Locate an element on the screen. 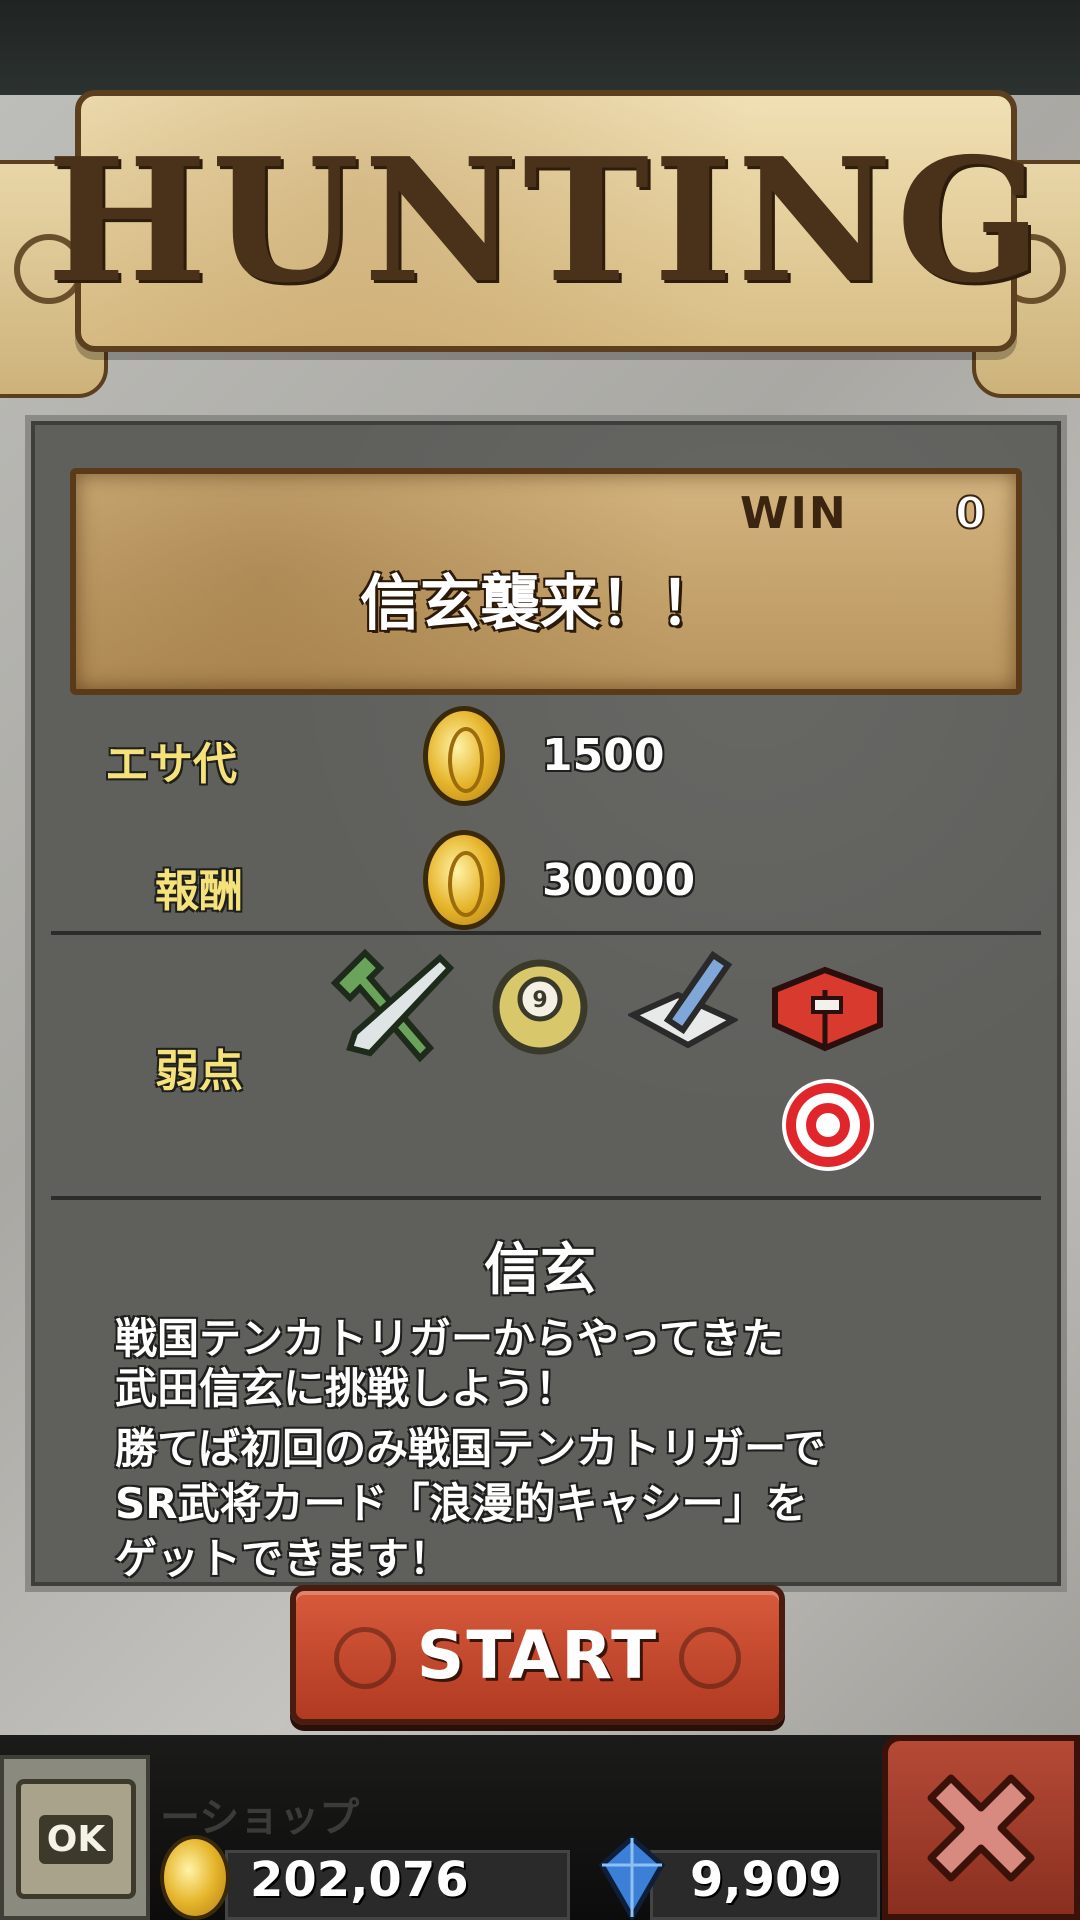 The image size is (1080, 1920). page-title: HUNTING is located at coordinates (546, 221).